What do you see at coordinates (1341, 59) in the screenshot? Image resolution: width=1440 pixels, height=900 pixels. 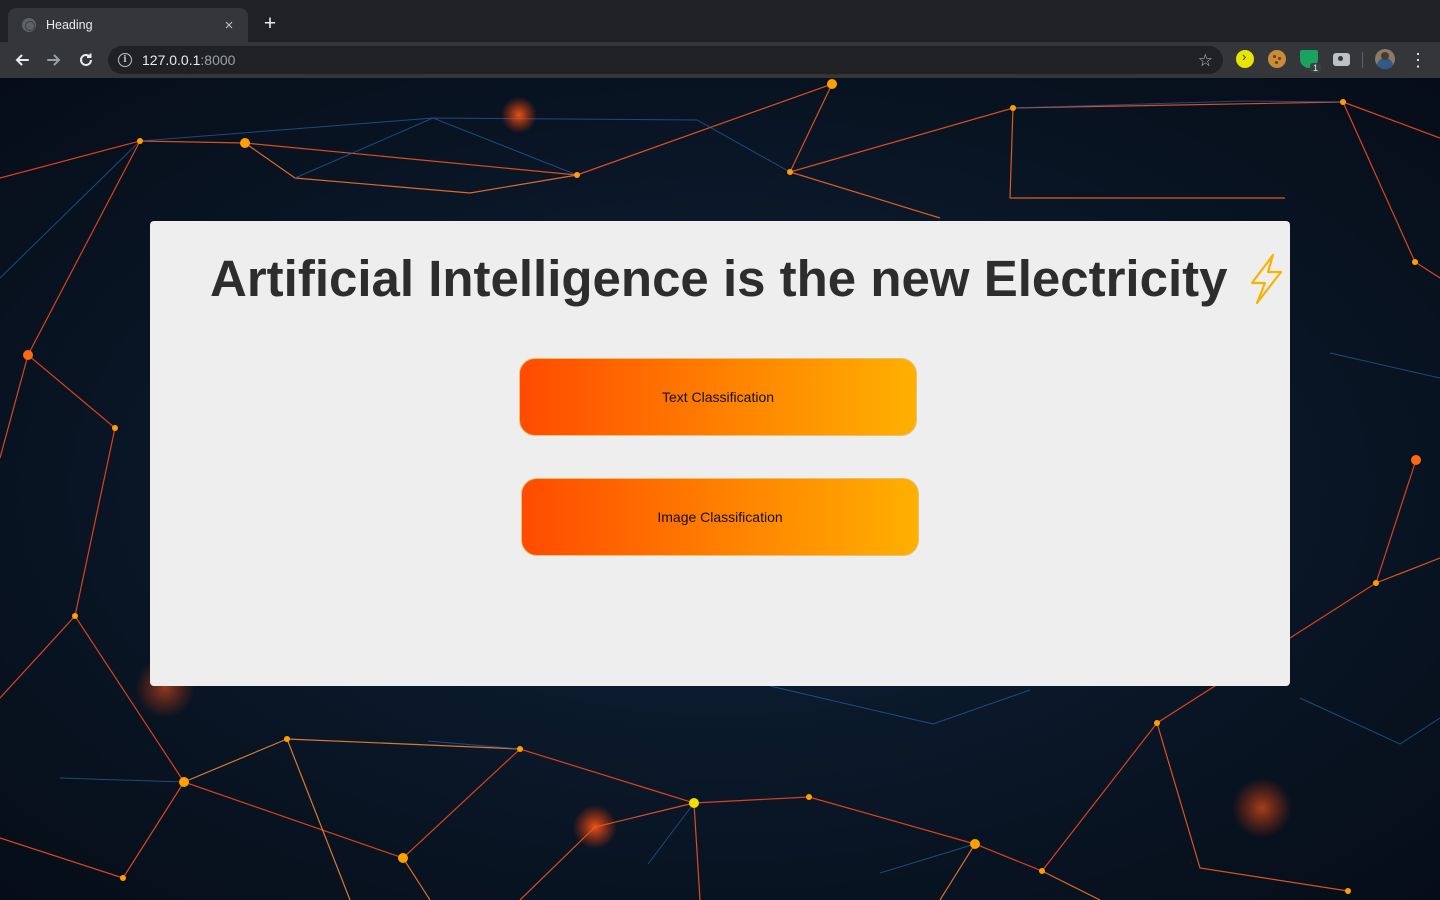 I see `camera-ext-icon` at bounding box center [1341, 59].